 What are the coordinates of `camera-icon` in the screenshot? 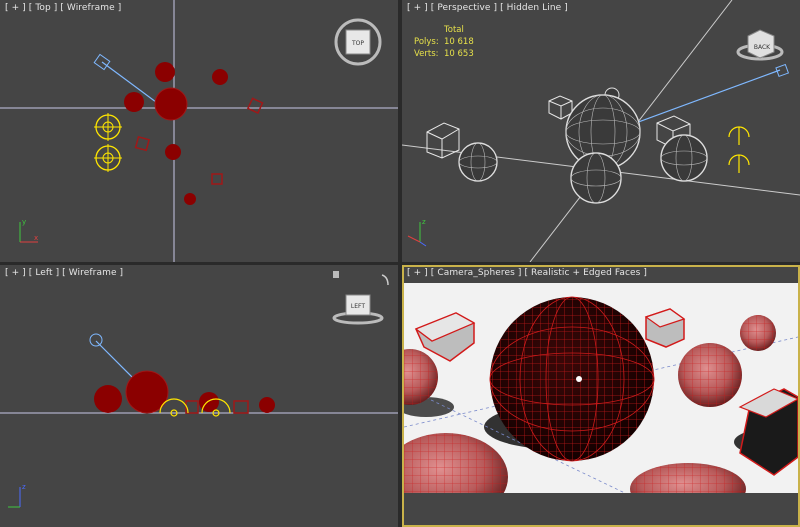 It's located at (96, 340).